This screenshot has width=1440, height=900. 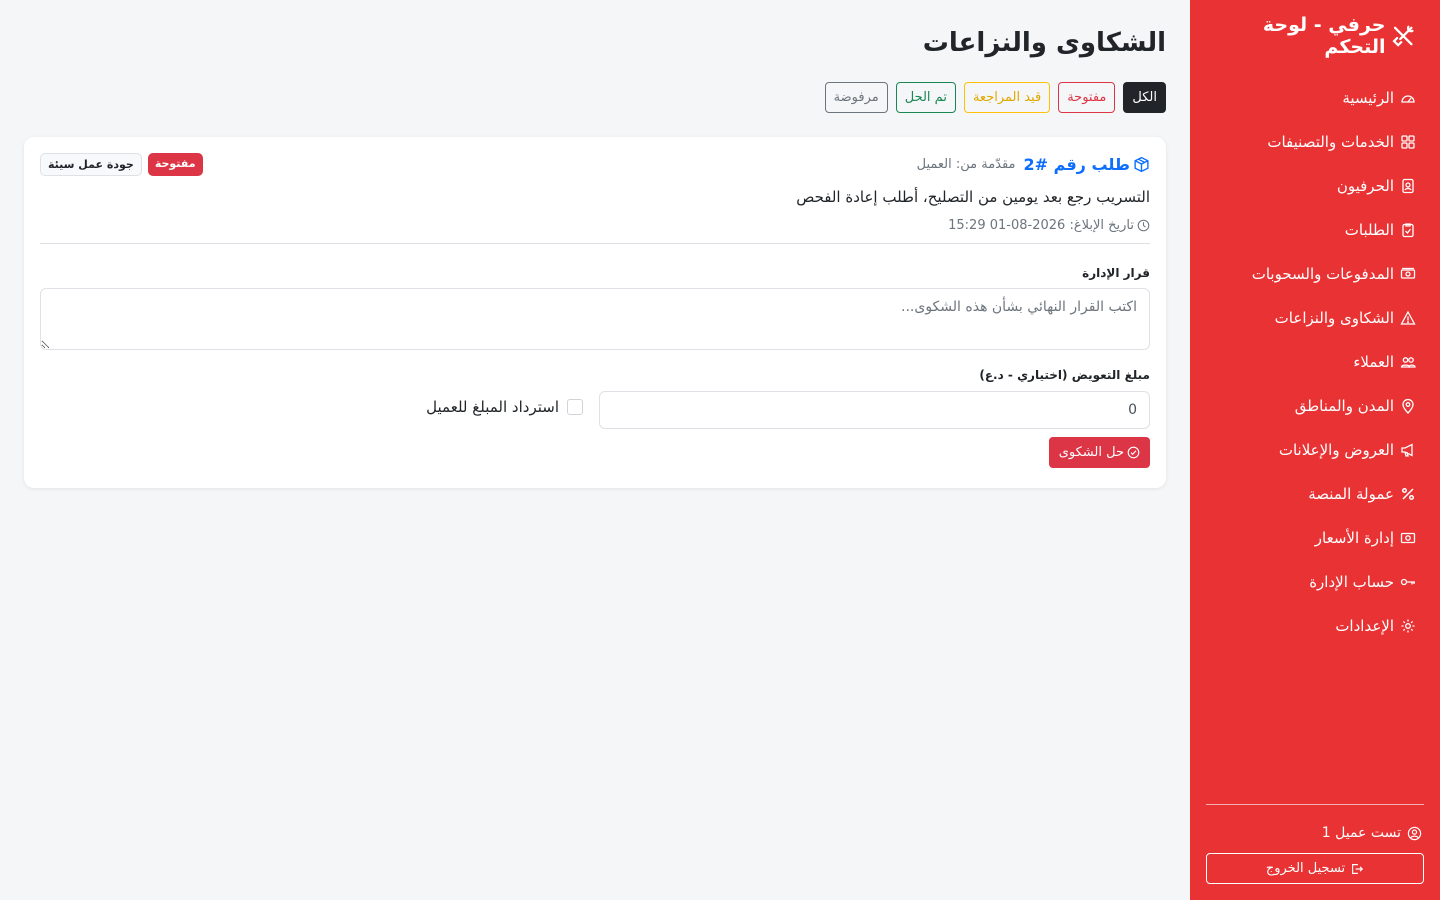 What do you see at coordinates (1403, 36) in the screenshot?
I see `tools-icon` at bounding box center [1403, 36].